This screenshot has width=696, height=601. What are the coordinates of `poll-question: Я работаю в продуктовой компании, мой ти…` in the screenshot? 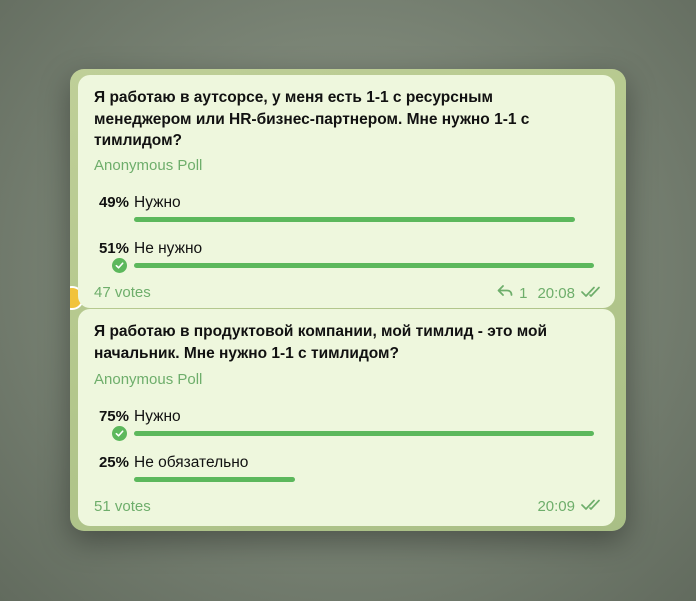 It's located at (320, 342).